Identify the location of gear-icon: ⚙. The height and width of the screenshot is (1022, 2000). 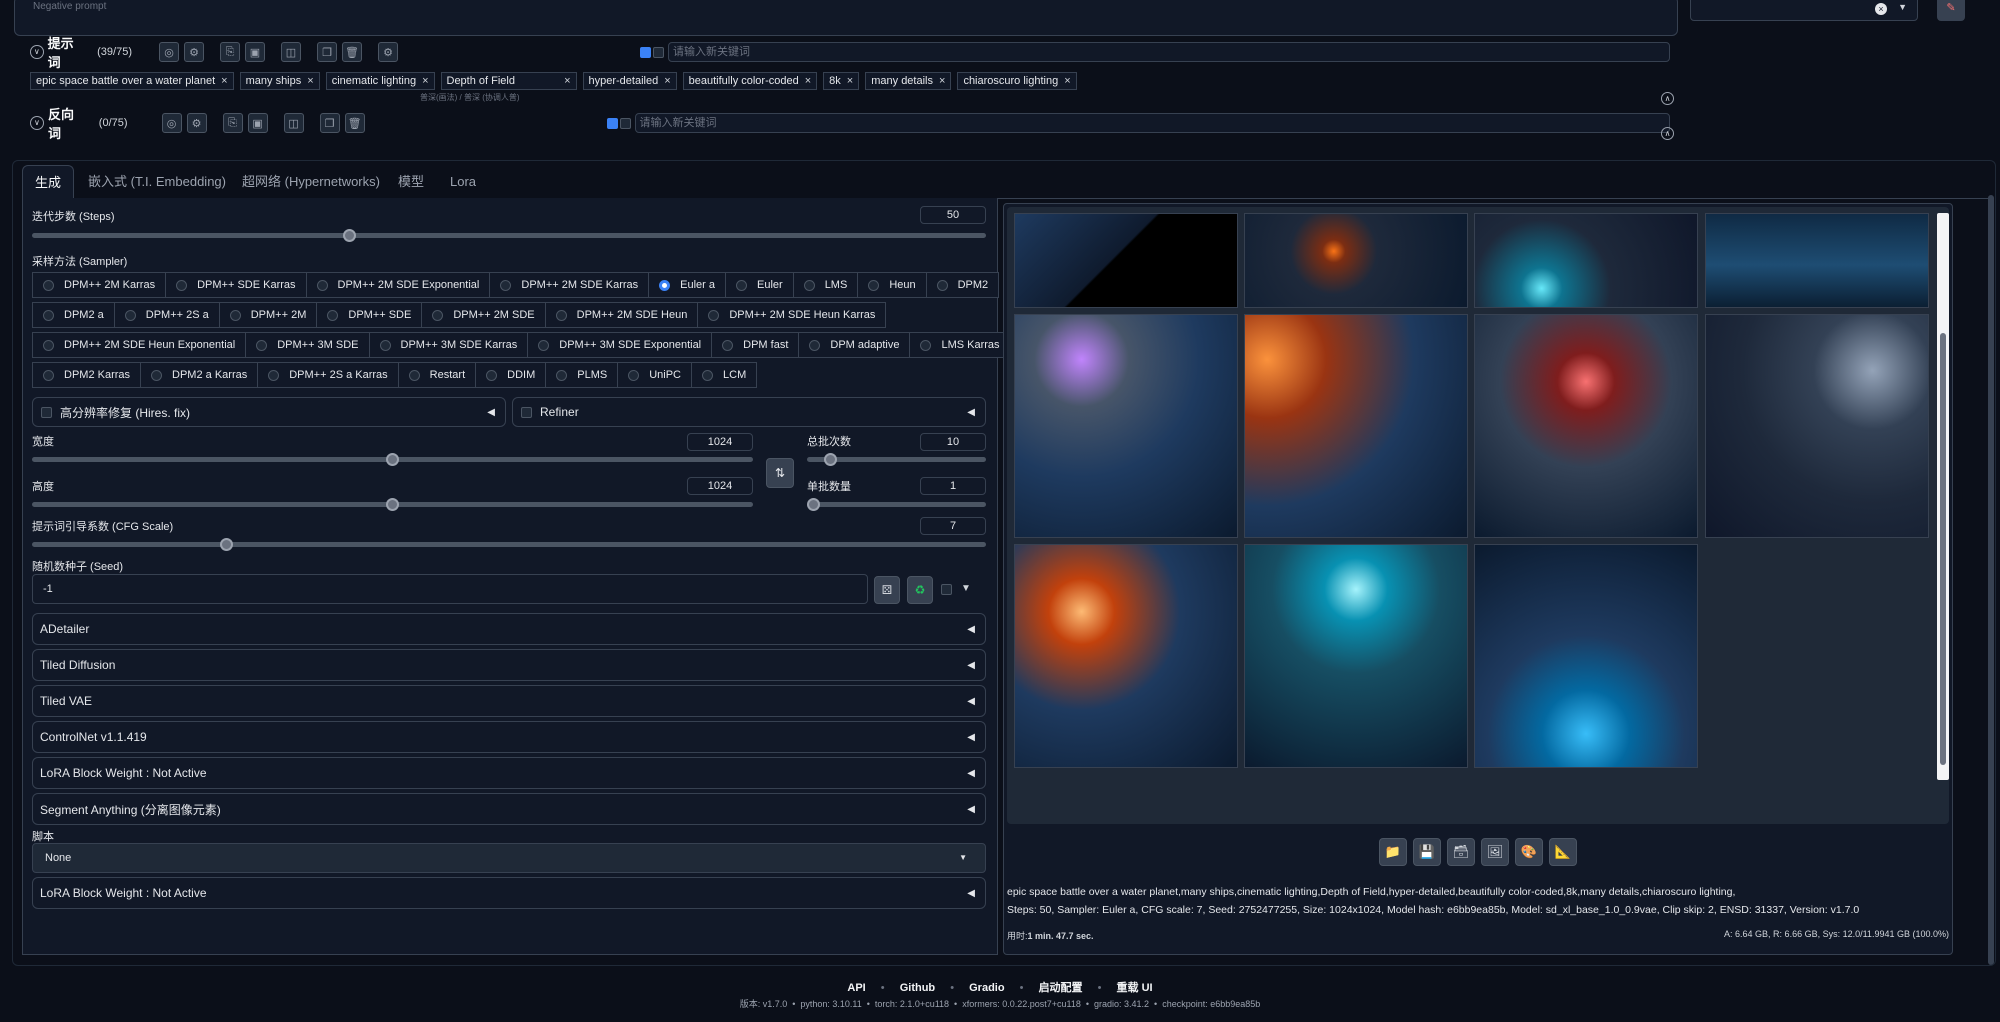
(388, 52).